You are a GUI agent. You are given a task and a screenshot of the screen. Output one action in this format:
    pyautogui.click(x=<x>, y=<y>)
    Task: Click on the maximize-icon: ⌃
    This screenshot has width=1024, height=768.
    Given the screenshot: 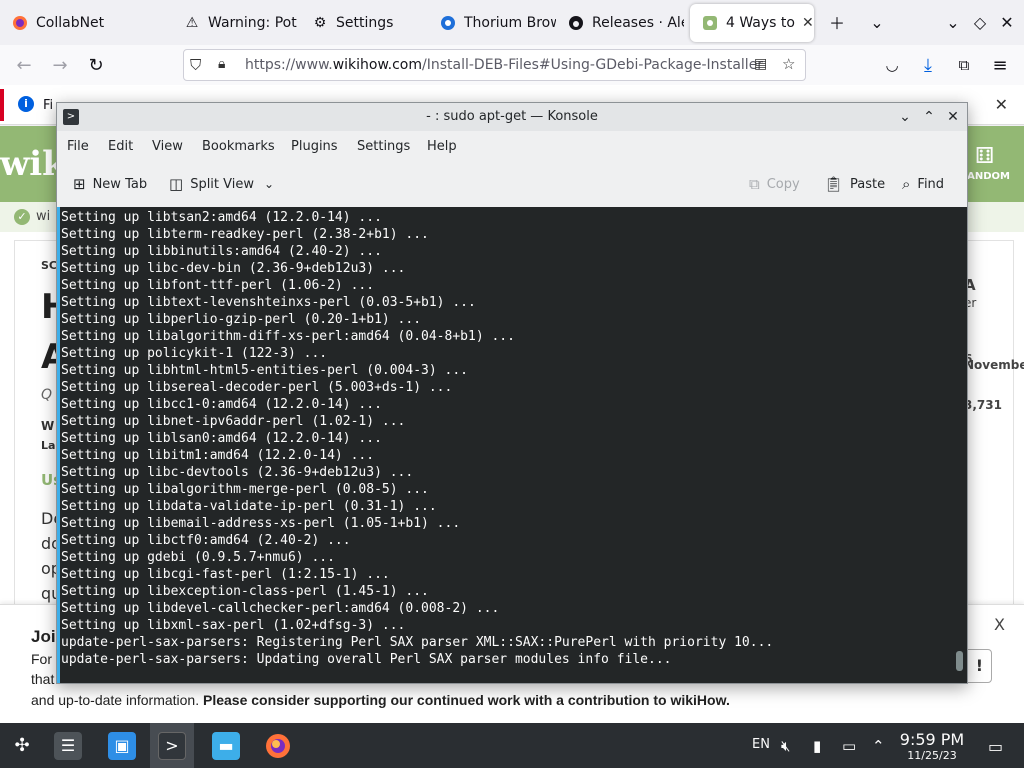 What is the action you would take?
    pyautogui.click(x=929, y=117)
    